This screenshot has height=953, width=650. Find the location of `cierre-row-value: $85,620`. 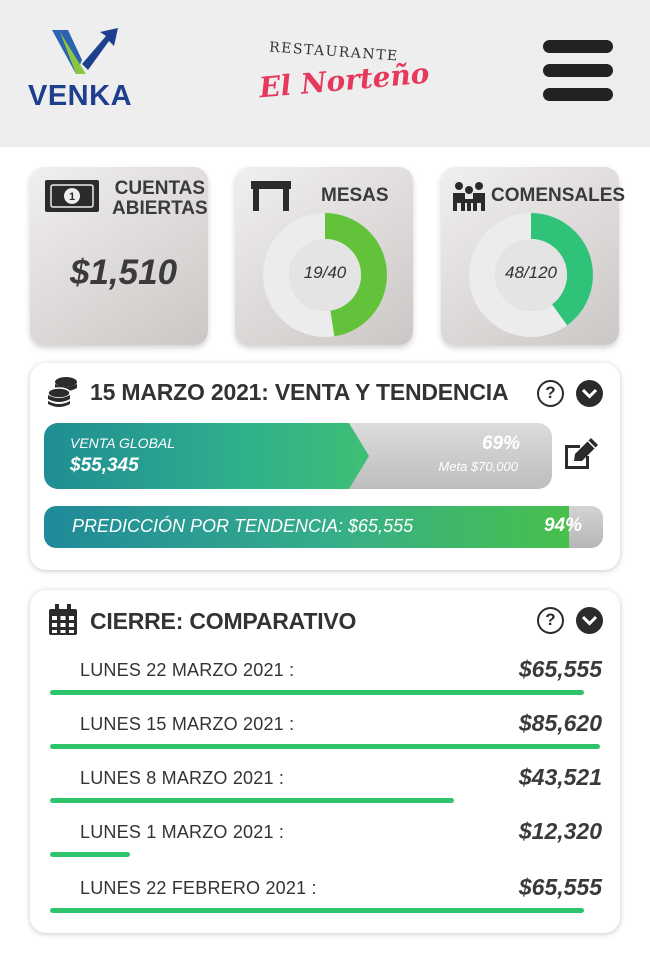

cierre-row-value: $85,620 is located at coordinates (560, 723).